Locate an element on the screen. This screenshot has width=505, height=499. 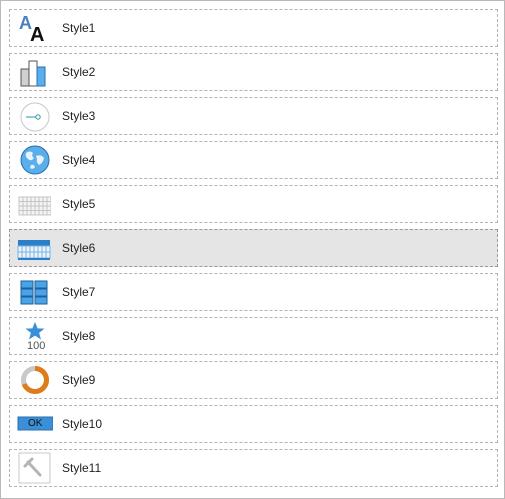
hammer-icon is located at coordinates (34, 468).